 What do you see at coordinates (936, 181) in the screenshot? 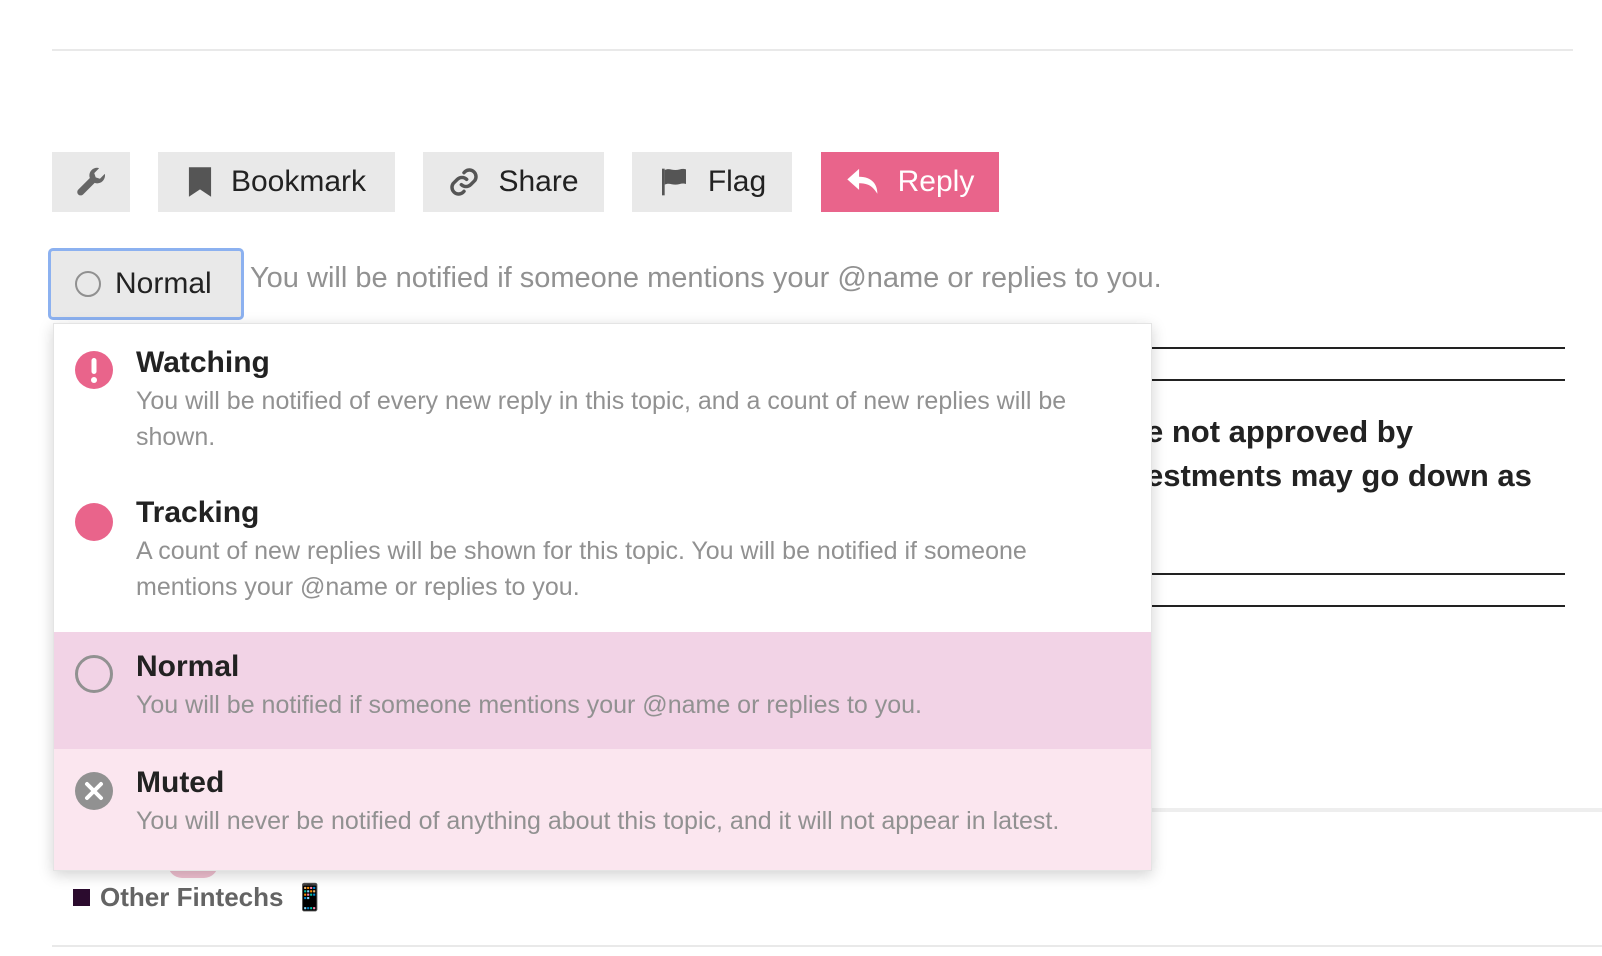
I see `reply-label: Reply` at bounding box center [936, 181].